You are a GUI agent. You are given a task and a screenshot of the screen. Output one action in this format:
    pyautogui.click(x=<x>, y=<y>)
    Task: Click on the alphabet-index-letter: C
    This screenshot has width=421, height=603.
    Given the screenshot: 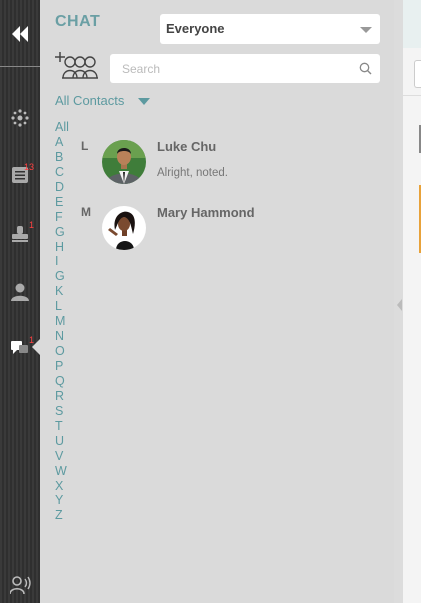 What is the action you would take?
    pyautogui.click(x=64, y=172)
    